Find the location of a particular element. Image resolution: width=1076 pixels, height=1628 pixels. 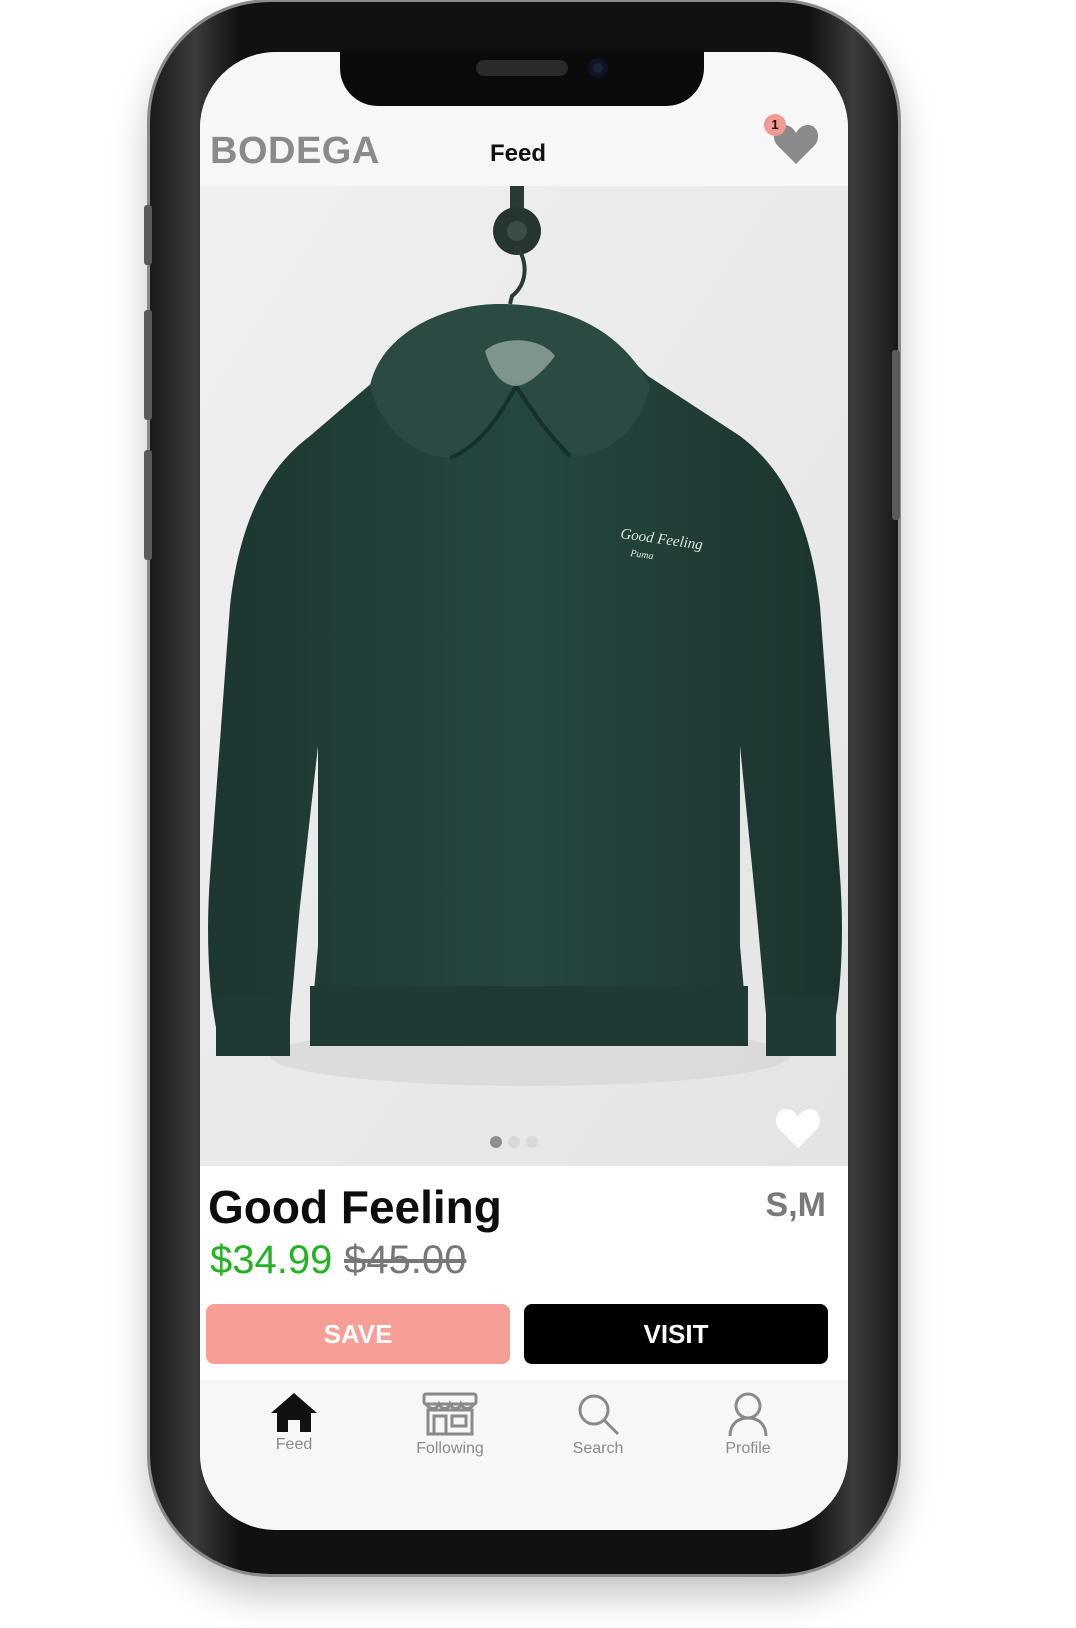

front-camera is located at coordinates (598, 68).